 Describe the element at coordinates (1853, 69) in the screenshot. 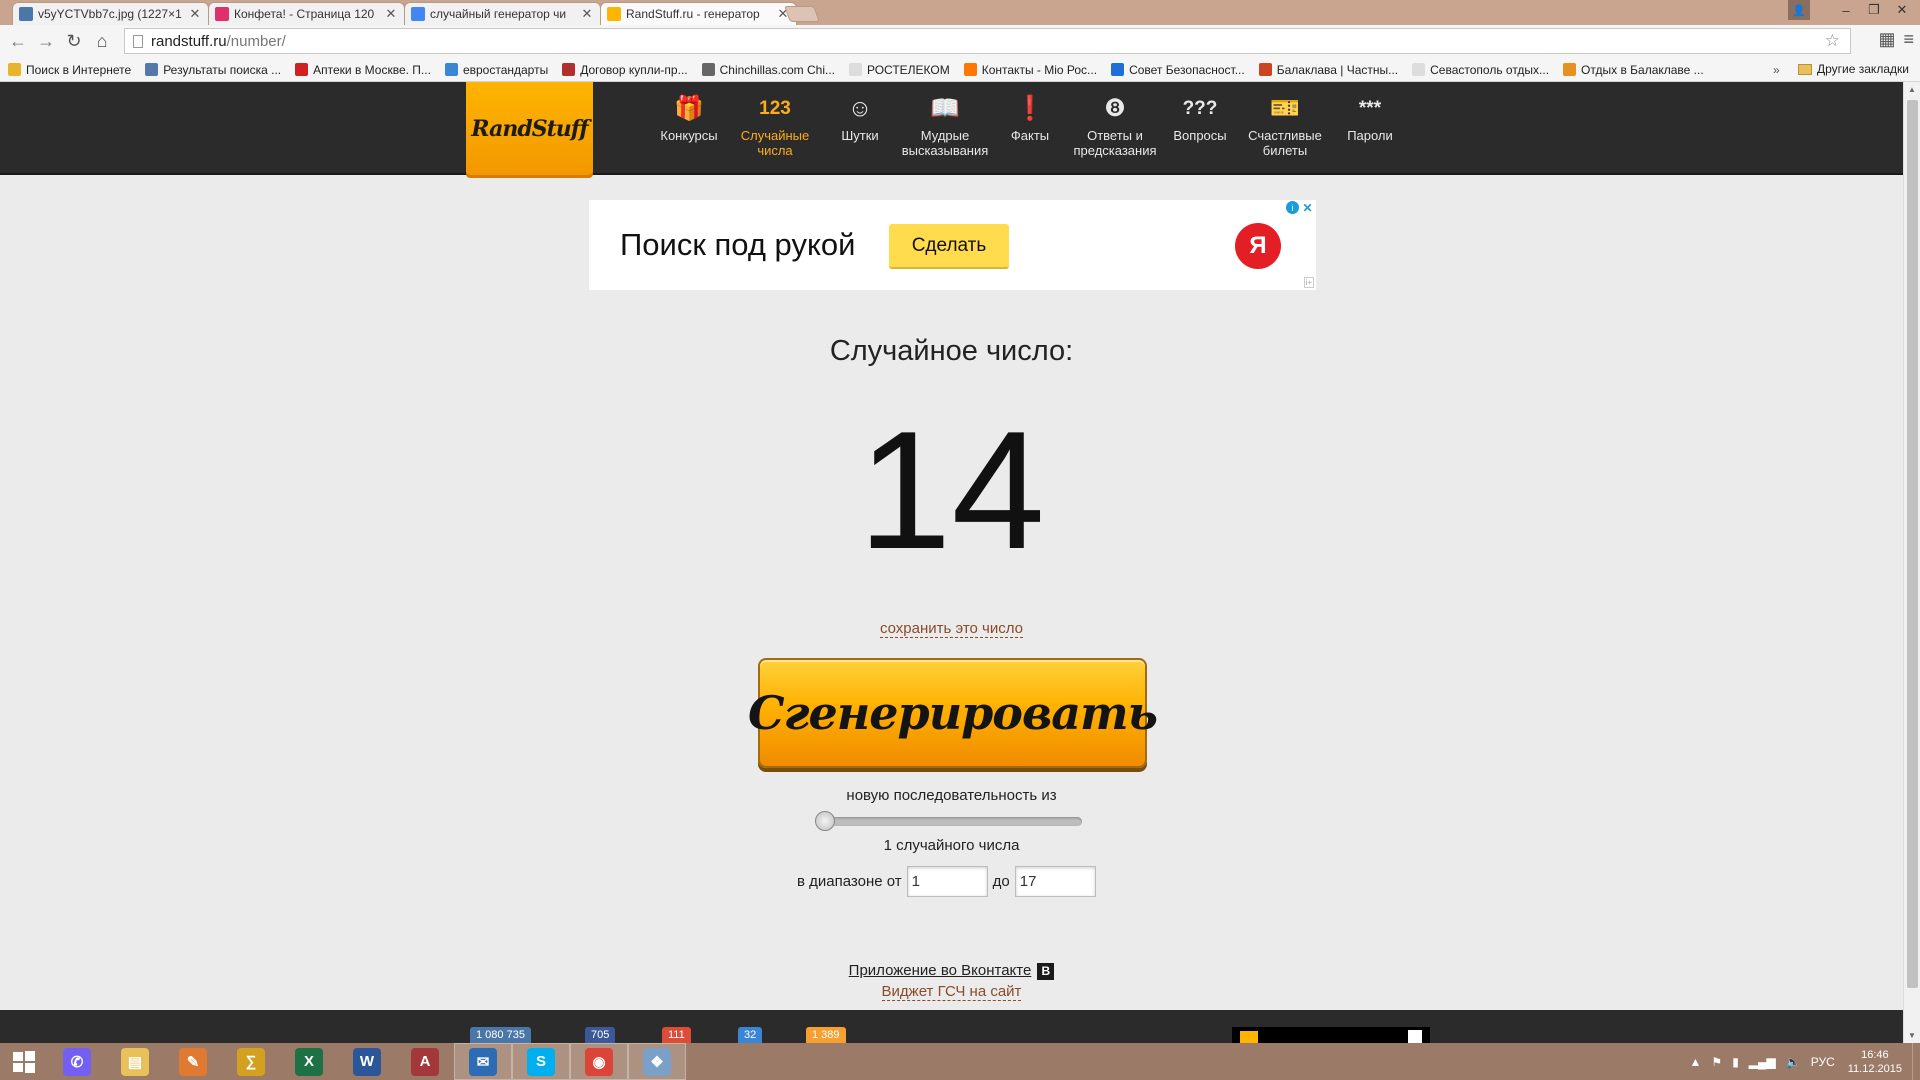

I see `other-bookmarks: Другие закладки` at that location.